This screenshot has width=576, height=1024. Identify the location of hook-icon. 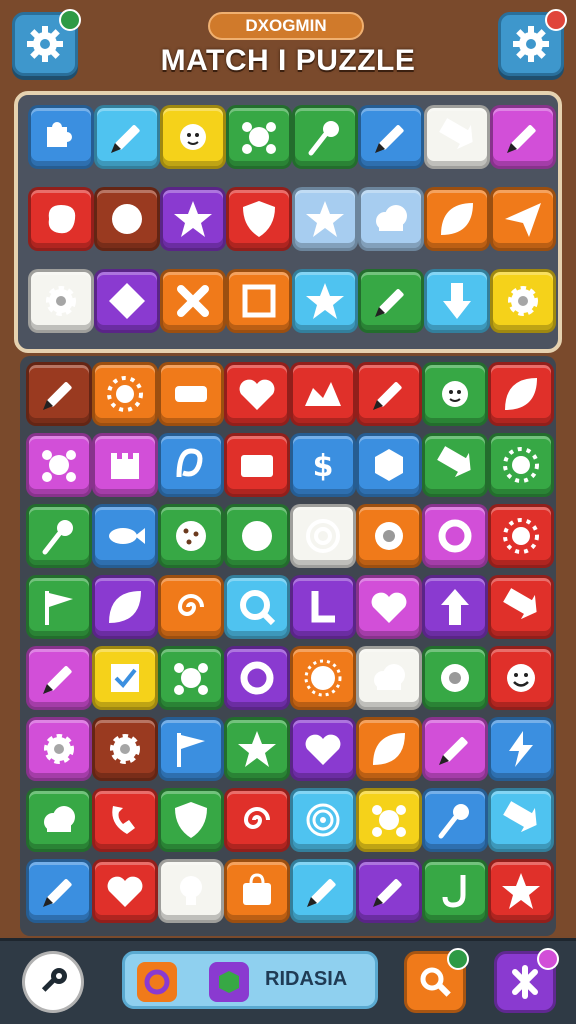
(454, 891).